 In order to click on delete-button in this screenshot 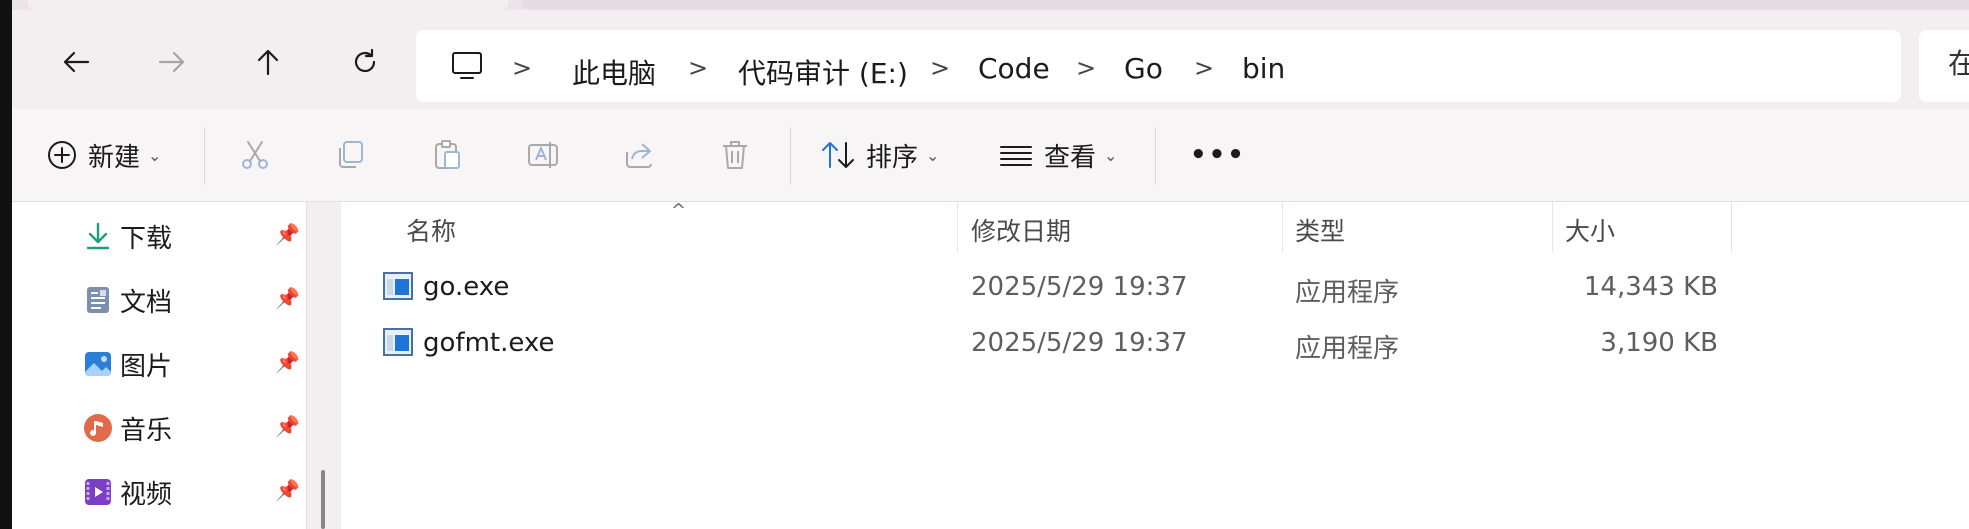, I will do `click(735, 155)`.